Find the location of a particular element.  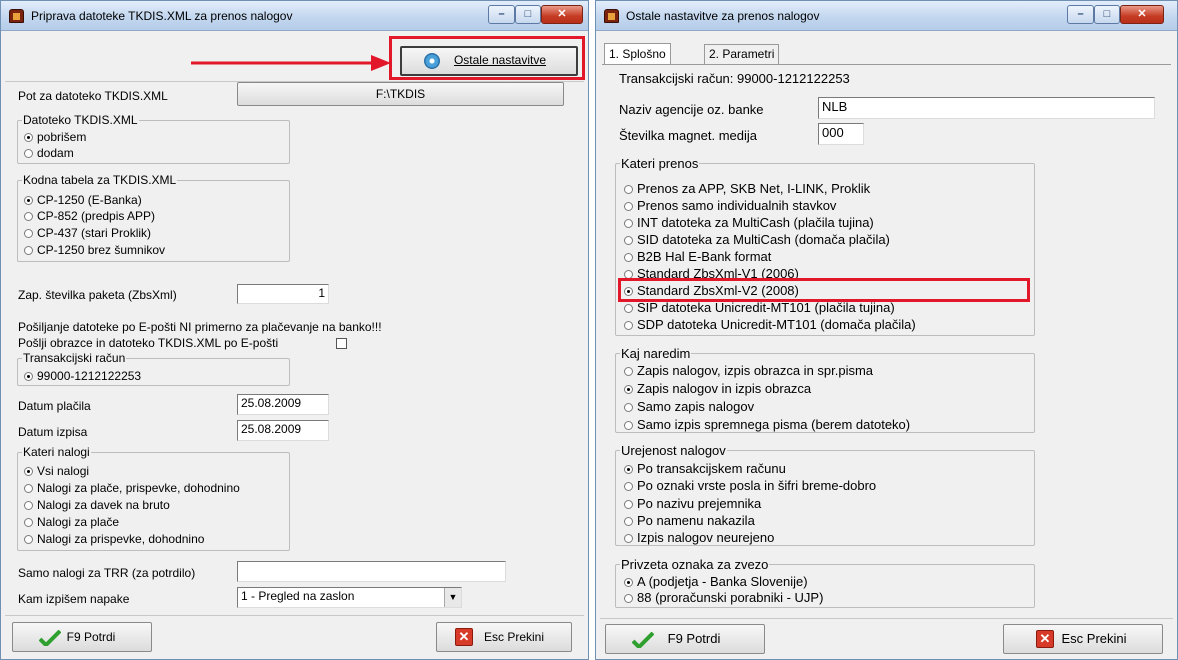

highlight-ostale-button is located at coordinates (487, 58).